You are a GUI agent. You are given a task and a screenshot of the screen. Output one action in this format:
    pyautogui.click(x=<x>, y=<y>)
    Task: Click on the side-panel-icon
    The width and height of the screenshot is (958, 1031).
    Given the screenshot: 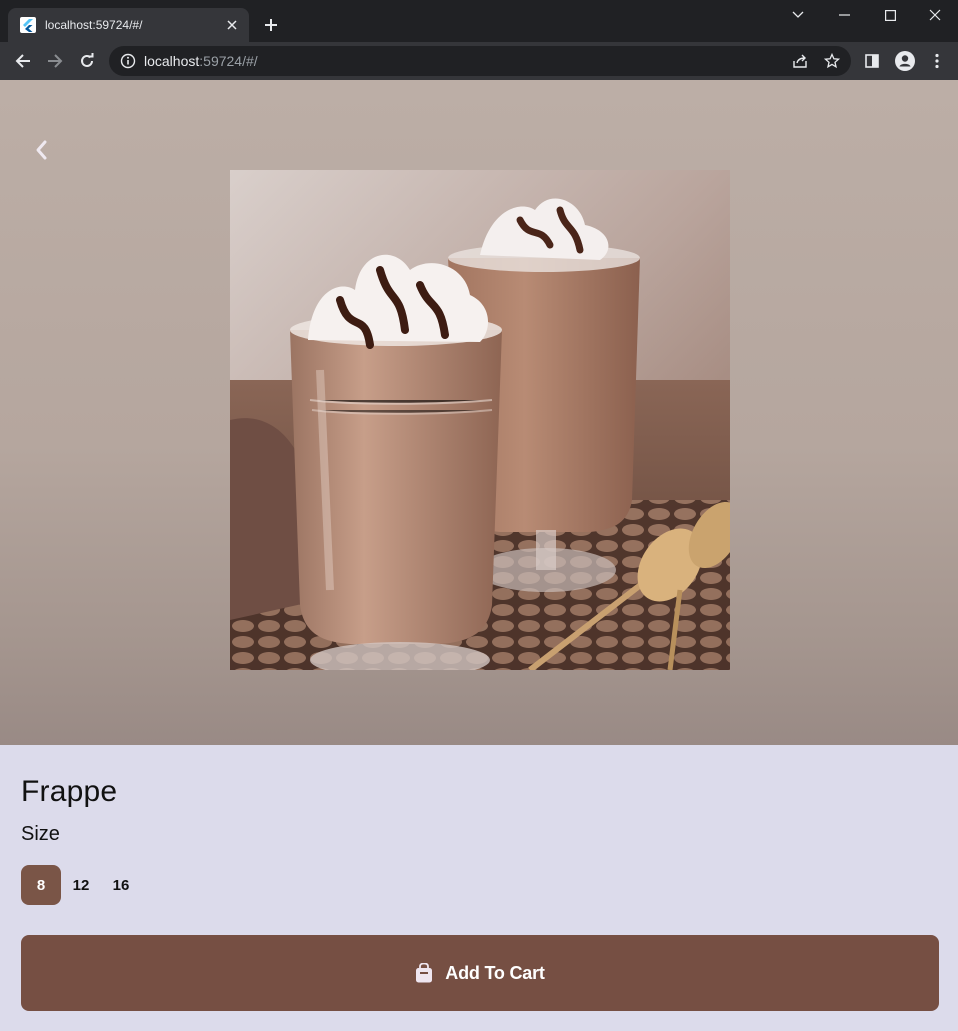 What is the action you would take?
    pyautogui.click(x=872, y=61)
    